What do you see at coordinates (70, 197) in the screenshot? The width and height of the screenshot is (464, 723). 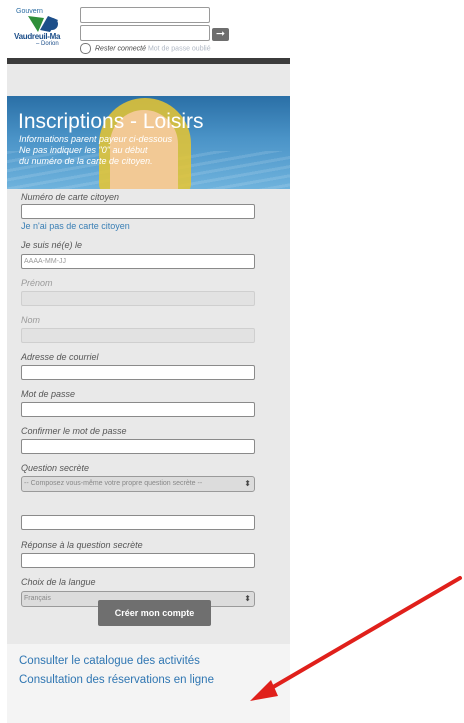 I see `citizen-card-label: Numéro de carte citoyen` at bounding box center [70, 197].